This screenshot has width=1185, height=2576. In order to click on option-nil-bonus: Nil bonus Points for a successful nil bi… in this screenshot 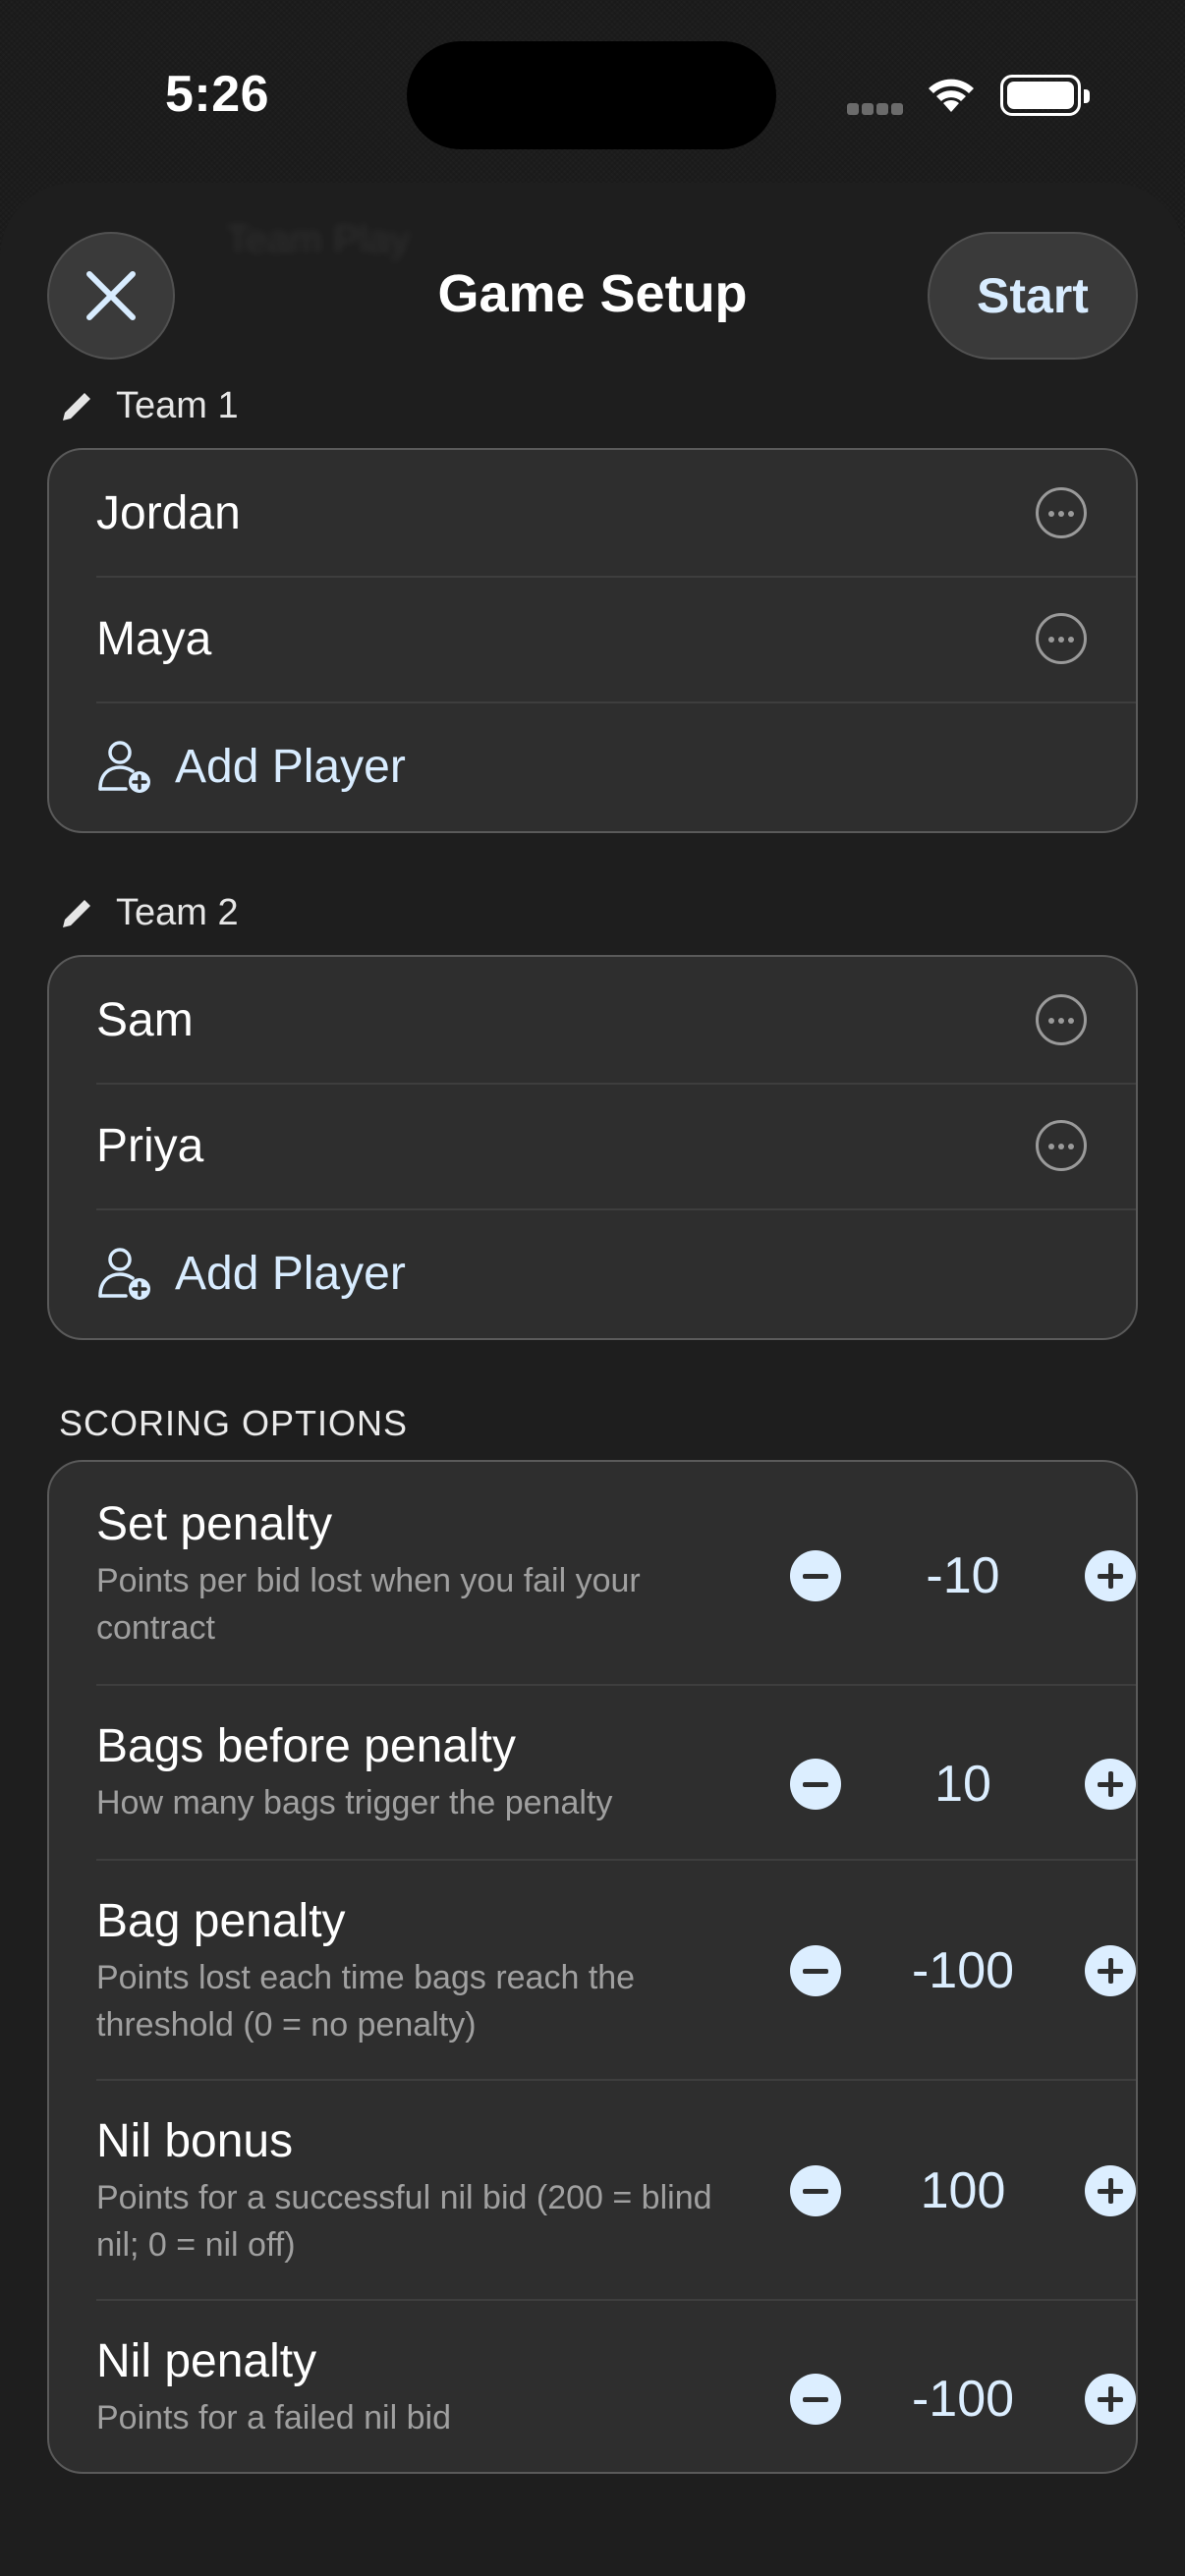, I will do `click(592, 2189)`.